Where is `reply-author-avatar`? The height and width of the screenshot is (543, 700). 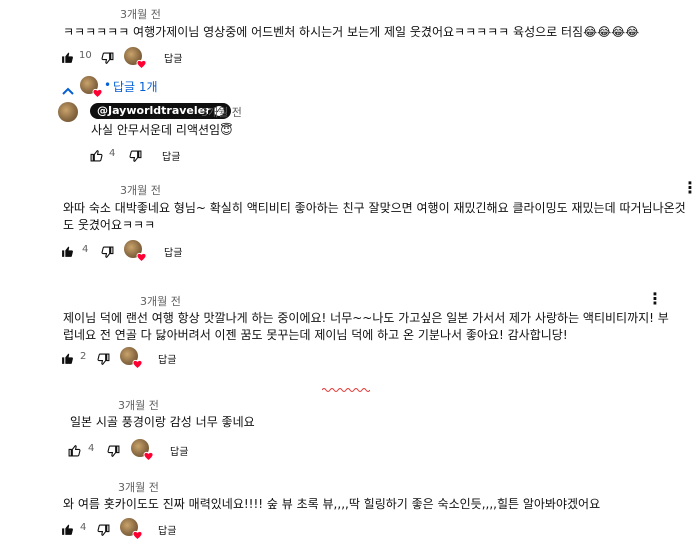
reply-author-avatar is located at coordinates (68, 112).